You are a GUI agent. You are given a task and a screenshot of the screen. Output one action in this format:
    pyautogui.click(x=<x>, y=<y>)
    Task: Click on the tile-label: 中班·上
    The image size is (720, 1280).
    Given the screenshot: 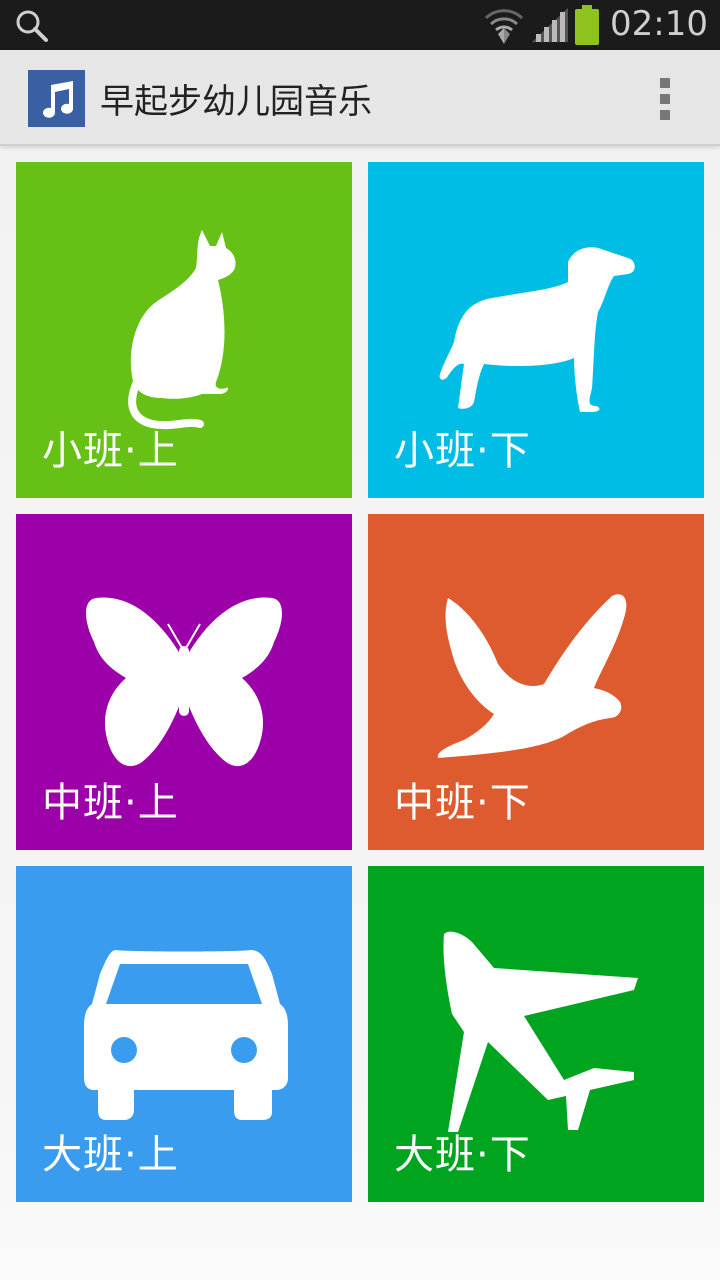 What is the action you would take?
    pyautogui.click(x=110, y=803)
    